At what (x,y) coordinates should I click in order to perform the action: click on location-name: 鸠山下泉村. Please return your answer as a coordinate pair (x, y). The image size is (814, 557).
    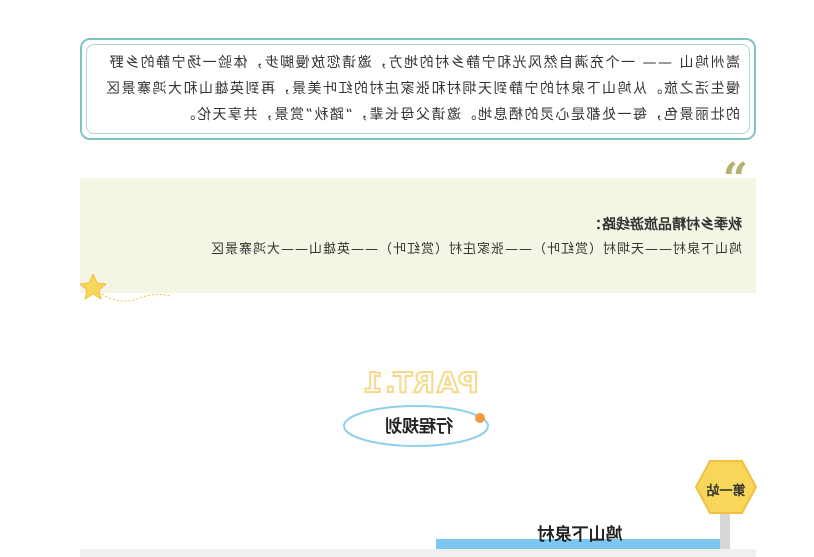
    Looking at the image, I should click on (580, 535).